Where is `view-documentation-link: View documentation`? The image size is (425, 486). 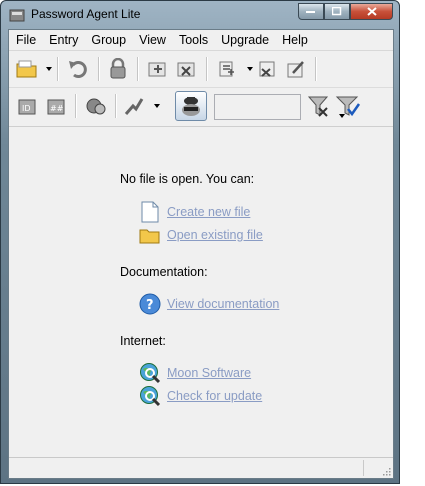 view-documentation-link: View documentation is located at coordinates (223, 304).